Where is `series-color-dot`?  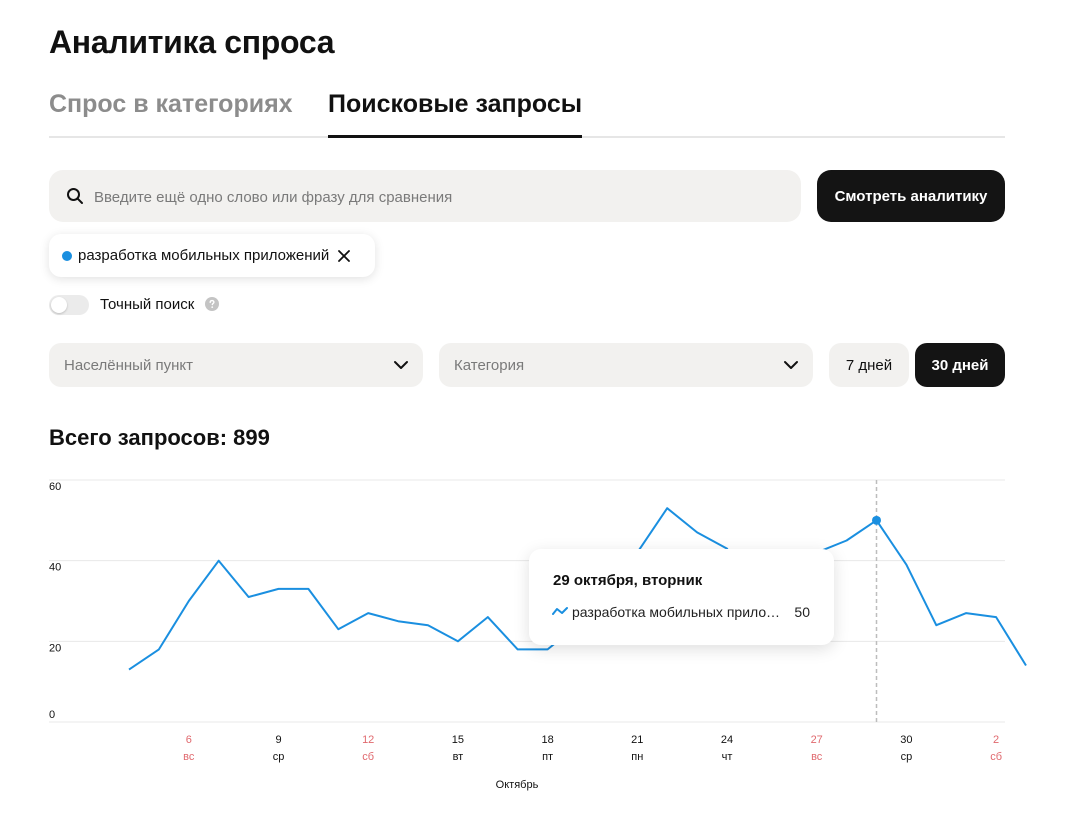 series-color-dot is located at coordinates (67, 255).